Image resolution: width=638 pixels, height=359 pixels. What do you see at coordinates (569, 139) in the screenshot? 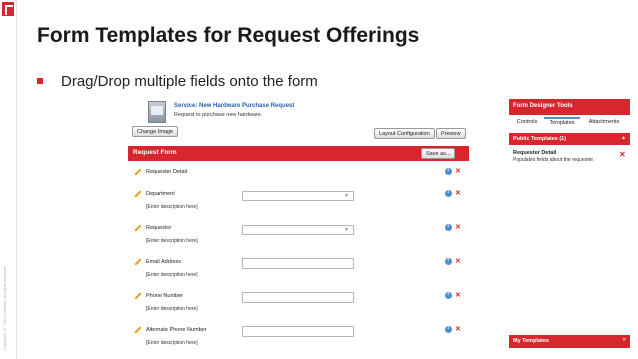
I see `public-templates-section: Public Templates (1) ▲` at bounding box center [569, 139].